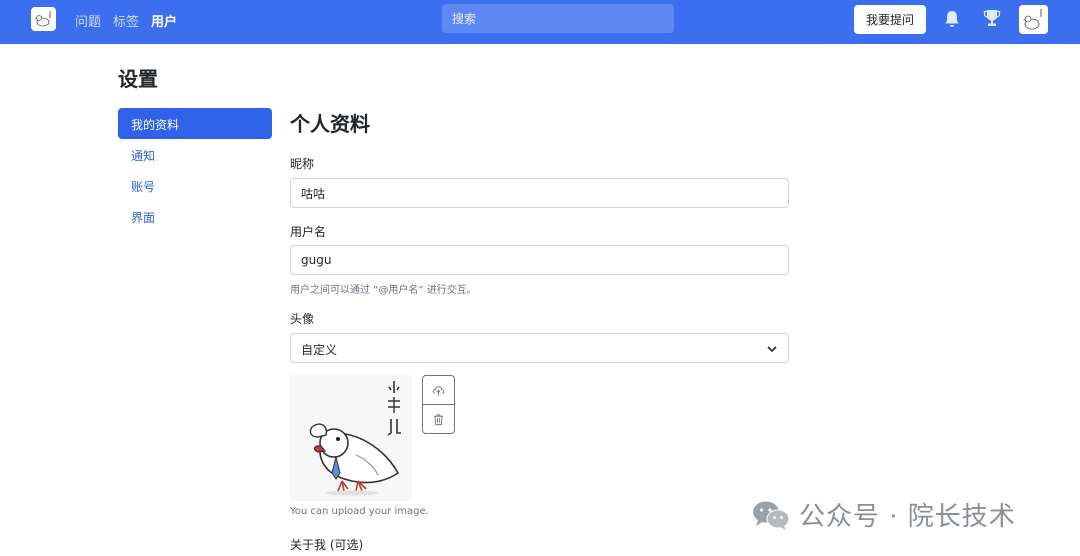 Image resolution: width=1080 pixels, height=556 pixels. I want to click on nav-tags-link: 标签, so click(126, 20).